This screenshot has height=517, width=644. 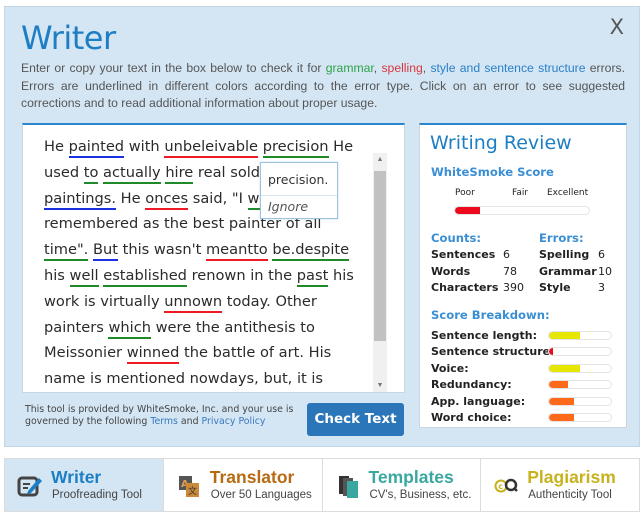 I want to click on scroll-thumb, so click(x=380, y=256).